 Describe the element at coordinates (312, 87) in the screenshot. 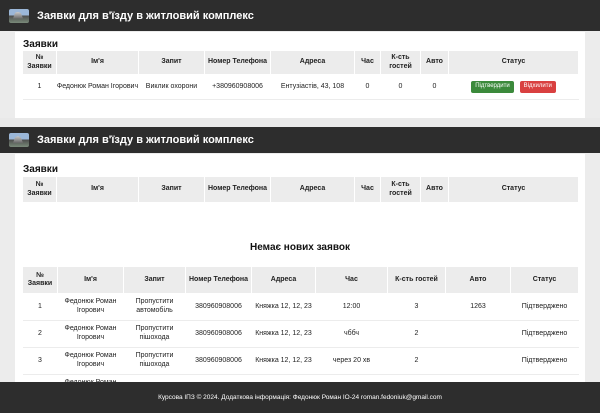

I see `cell-address: Ентузіастів, 43, 108` at that location.